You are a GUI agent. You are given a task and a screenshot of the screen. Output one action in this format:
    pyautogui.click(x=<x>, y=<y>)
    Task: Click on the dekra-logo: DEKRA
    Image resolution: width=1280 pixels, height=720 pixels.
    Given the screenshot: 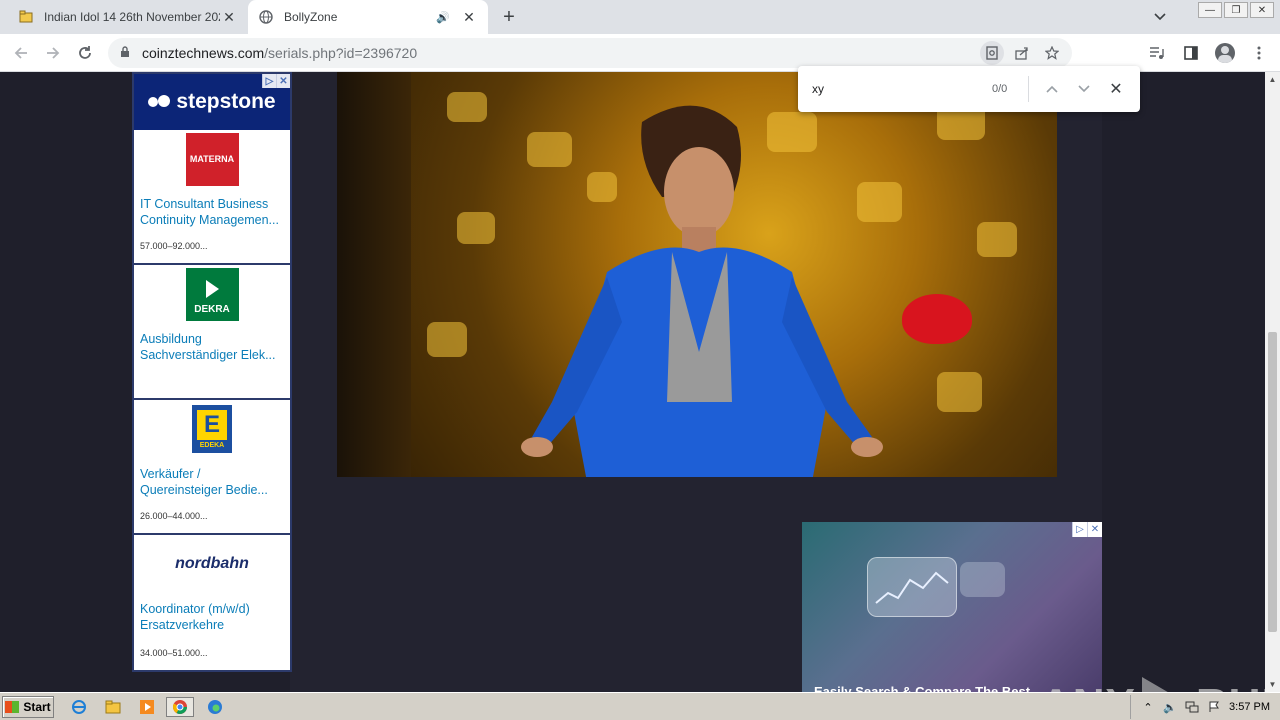 What is the action you would take?
    pyautogui.click(x=212, y=294)
    